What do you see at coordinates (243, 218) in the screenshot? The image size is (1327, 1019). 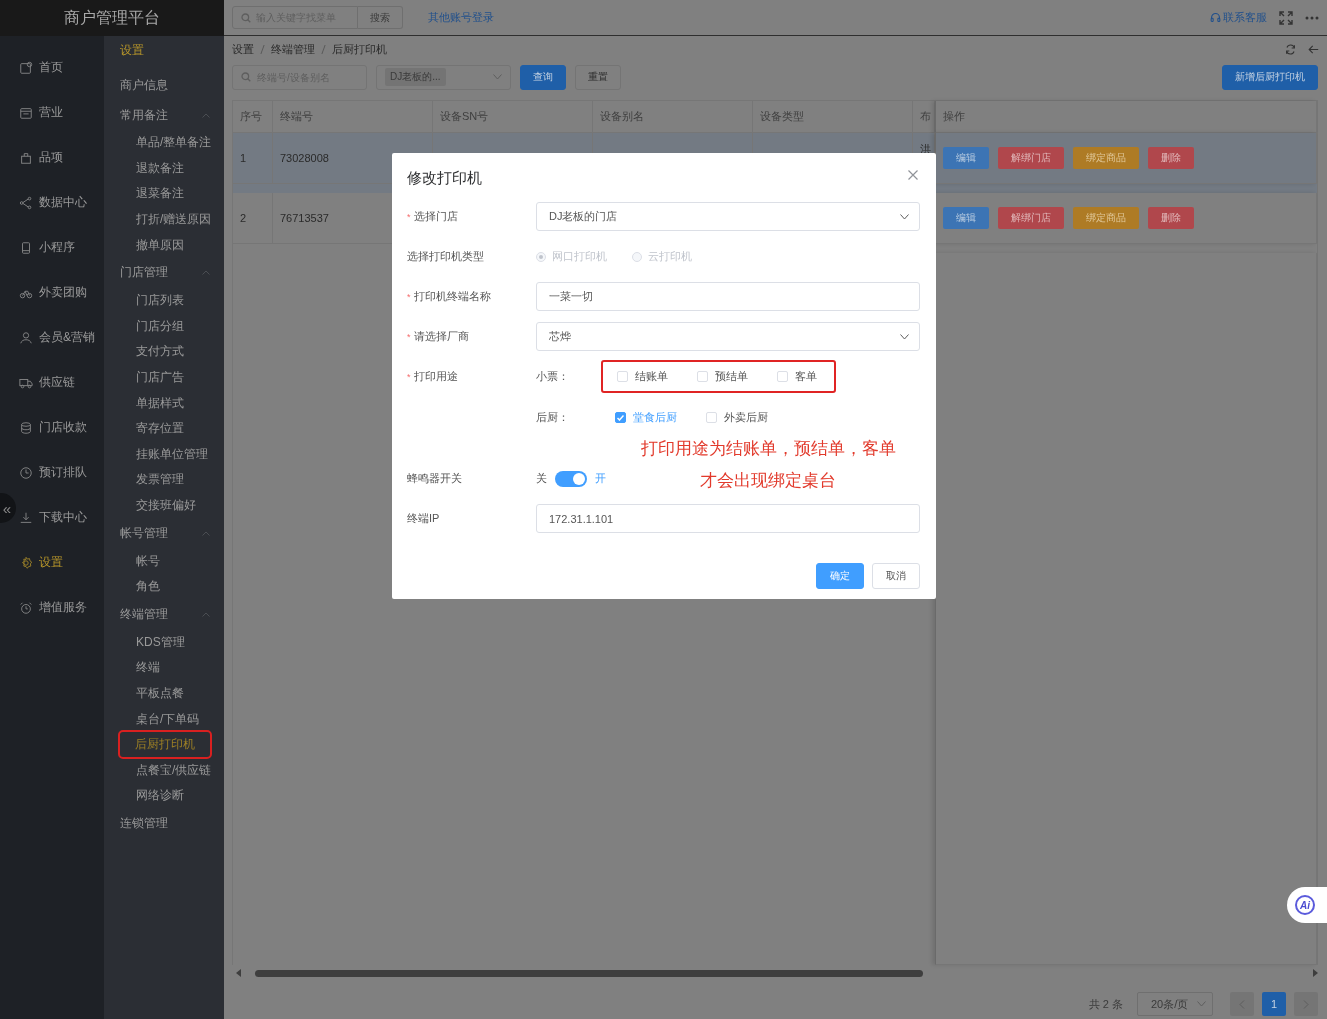 I see `table-cell: 2` at bounding box center [243, 218].